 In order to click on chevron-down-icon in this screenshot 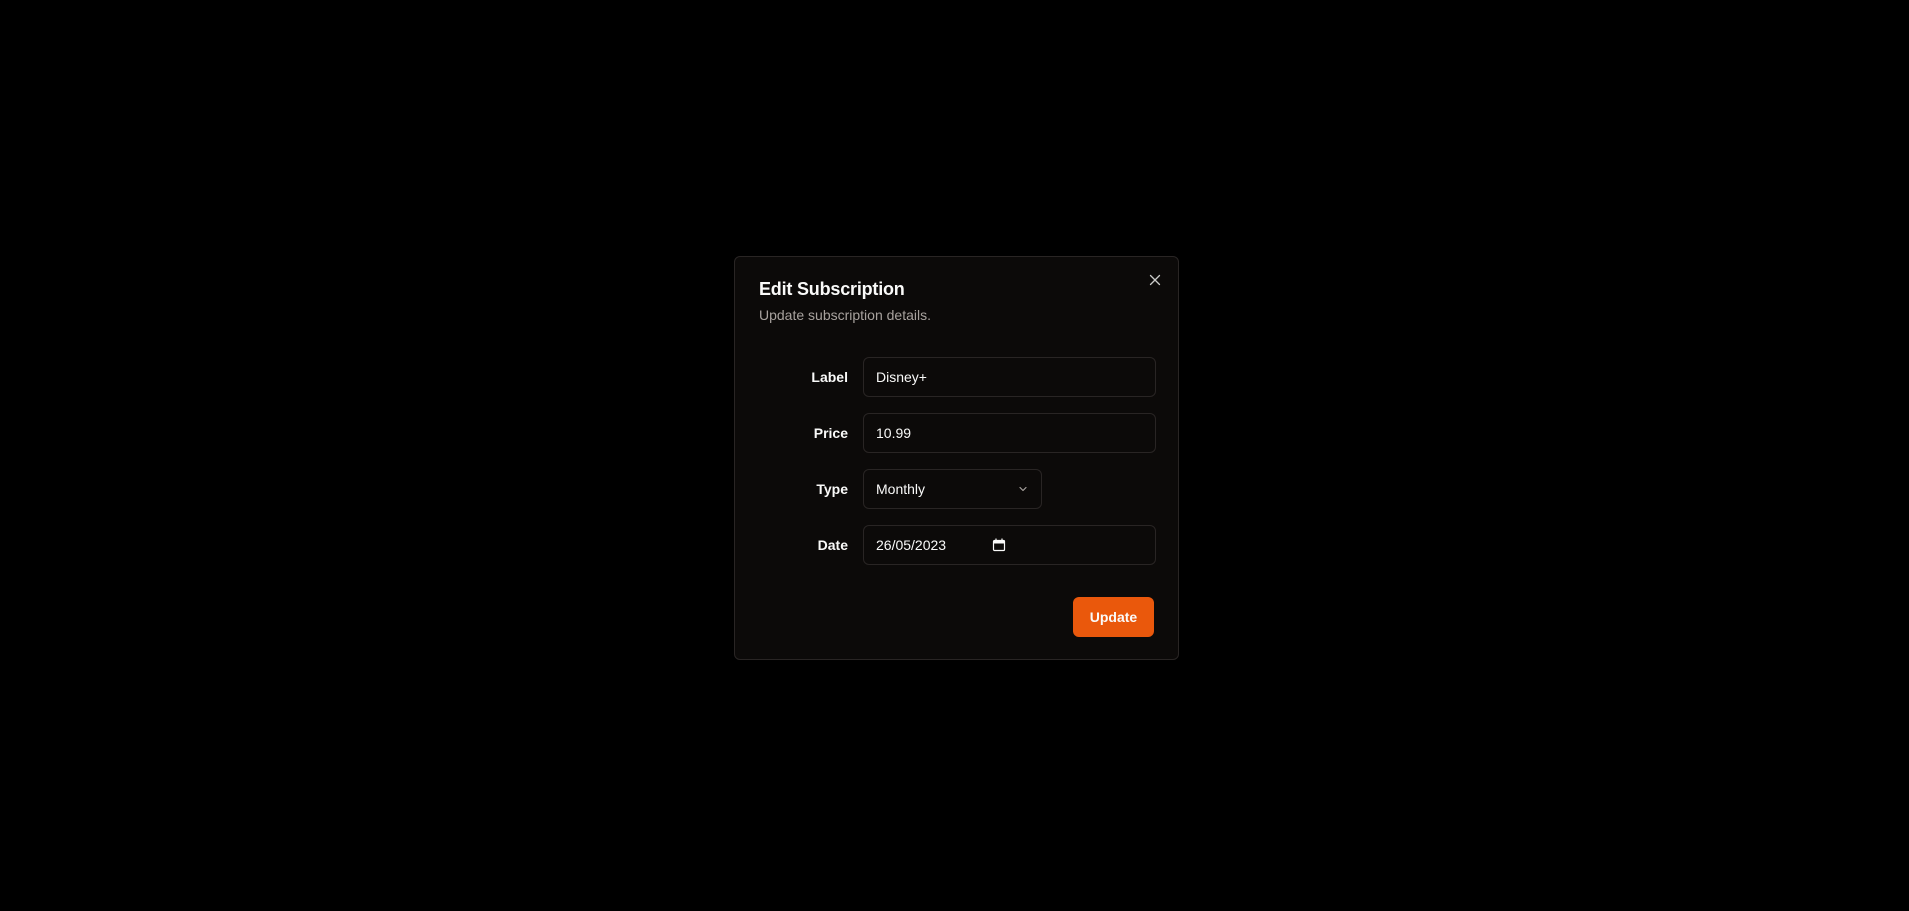, I will do `click(1023, 489)`.